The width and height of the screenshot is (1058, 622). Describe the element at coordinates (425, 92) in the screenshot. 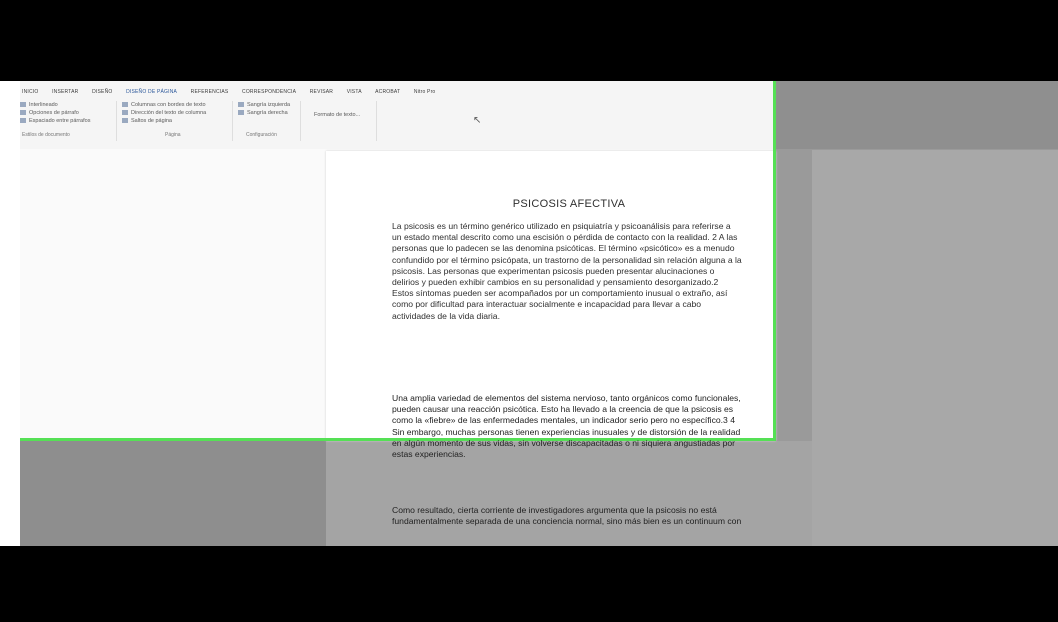

I see `tab-nitro: Nitro Pro` at that location.